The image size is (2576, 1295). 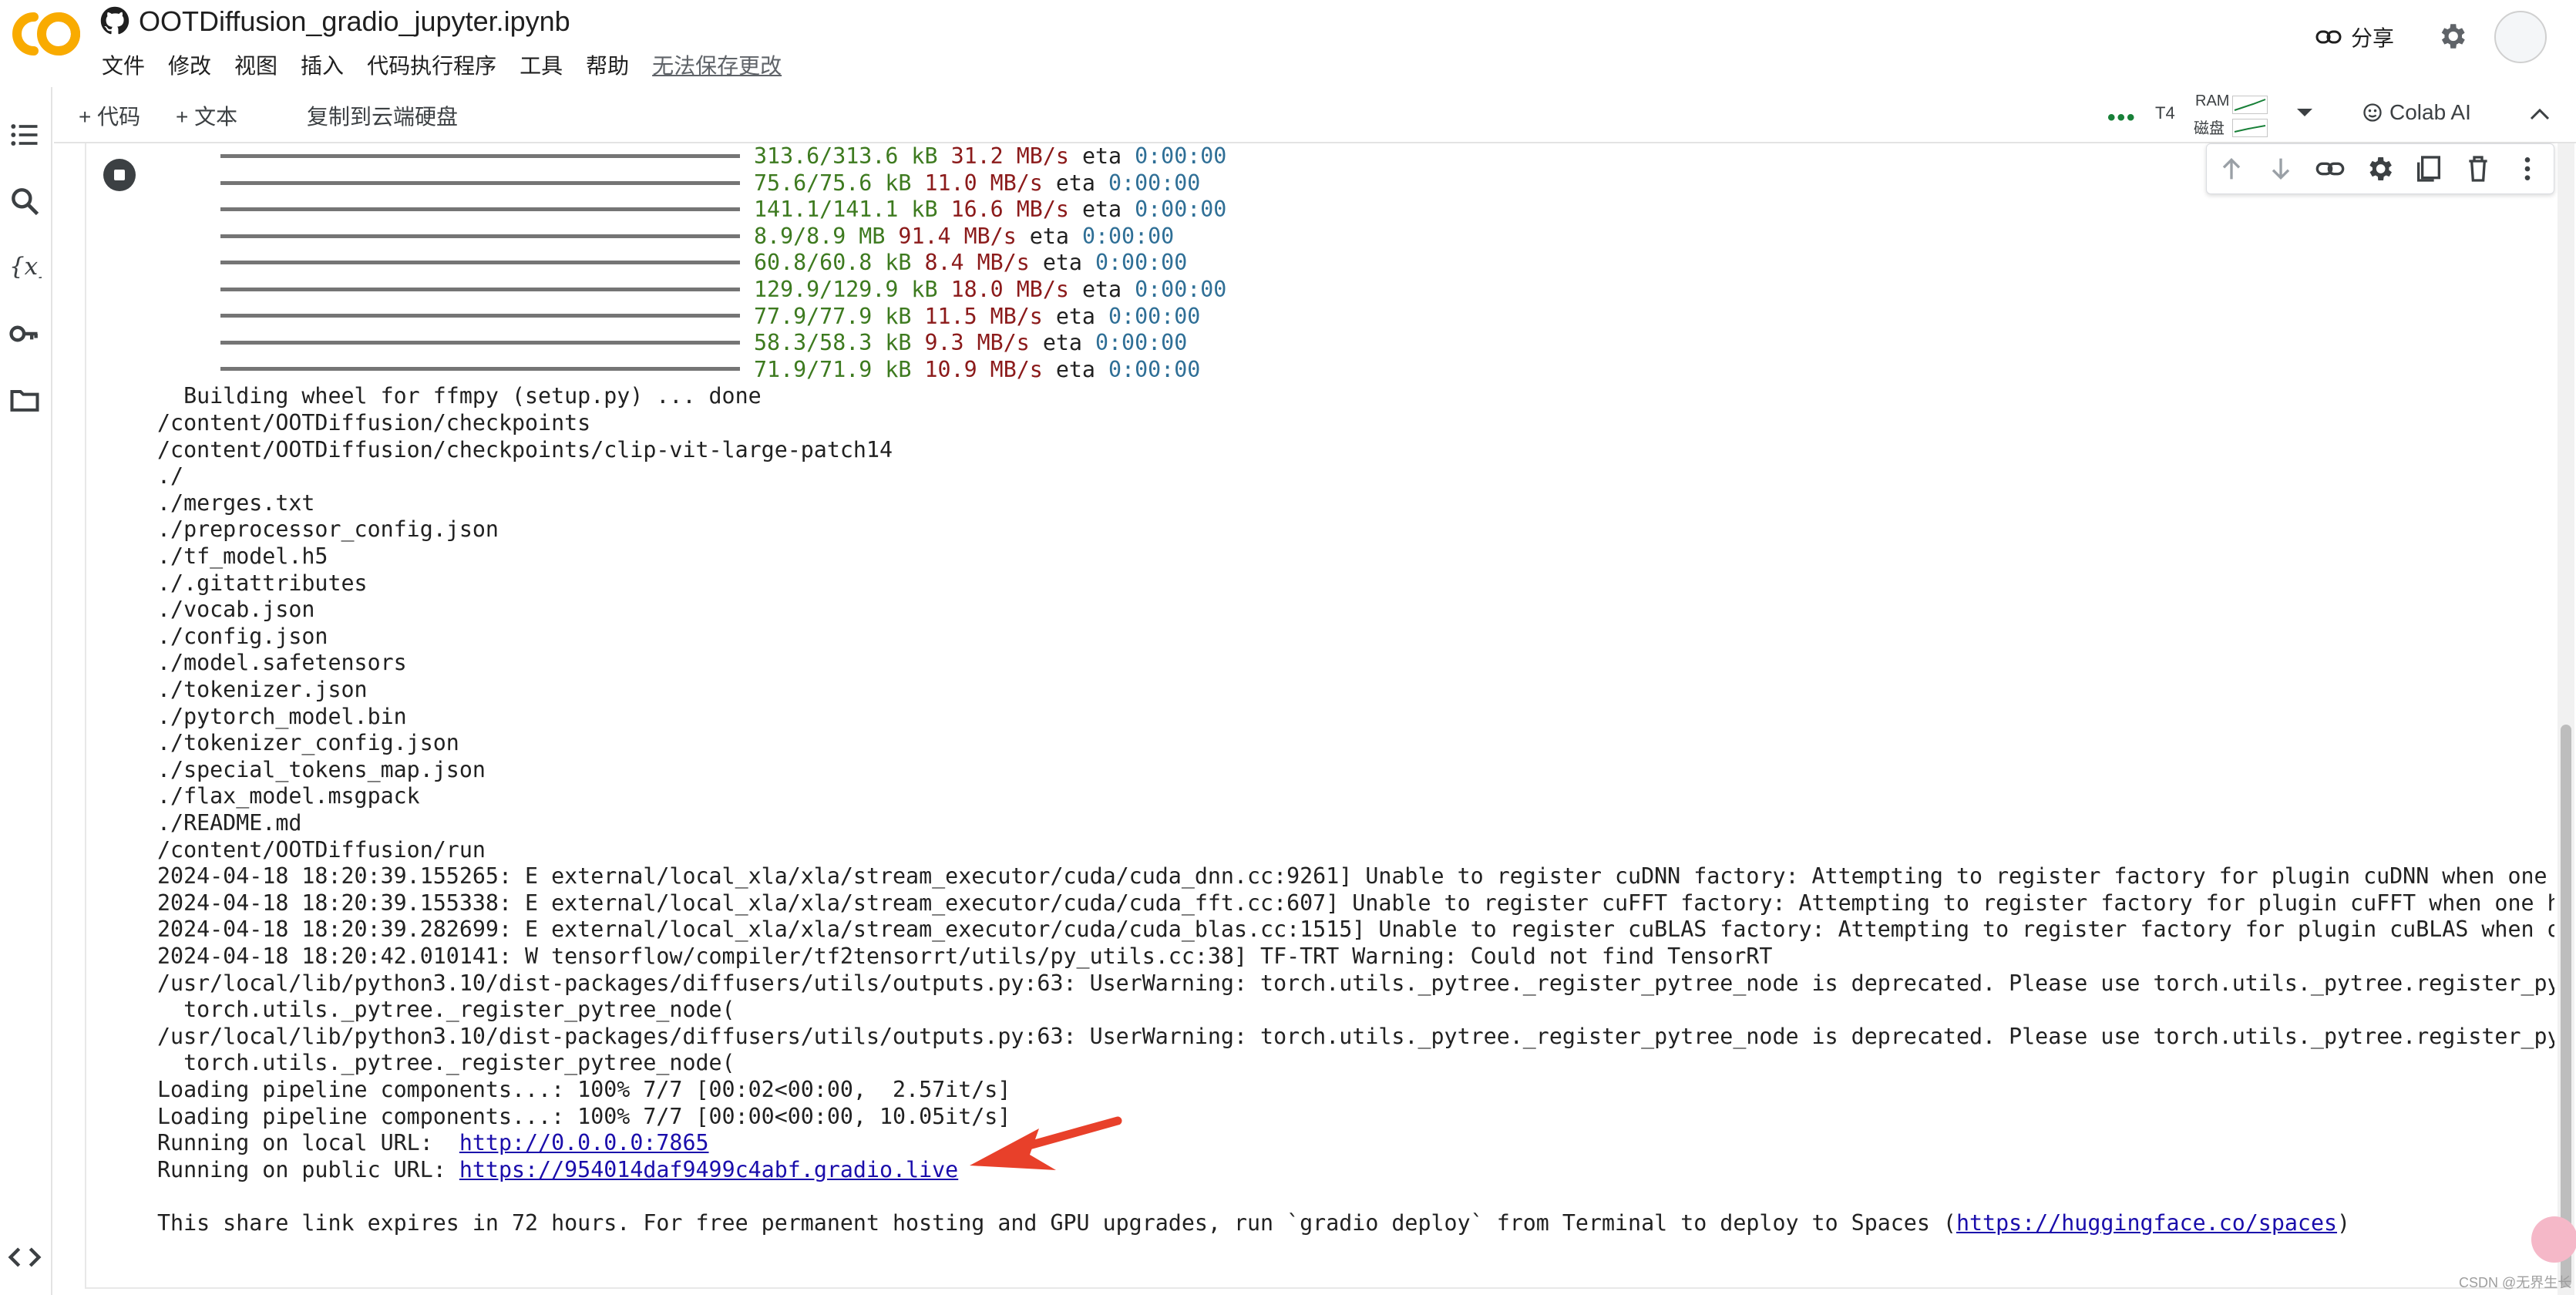 What do you see at coordinates (354, 22) in the screenshot?
I see `notebook-title: OOTDiffusion_gradio_jupyter.ipynb` at bounding box center [354, 22].